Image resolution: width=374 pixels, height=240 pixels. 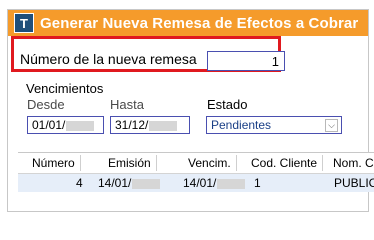 What do you see at coordinates (56, 163) in the screenshot?
I see `col-header-numero: Número` at bounding box center [56, 163].